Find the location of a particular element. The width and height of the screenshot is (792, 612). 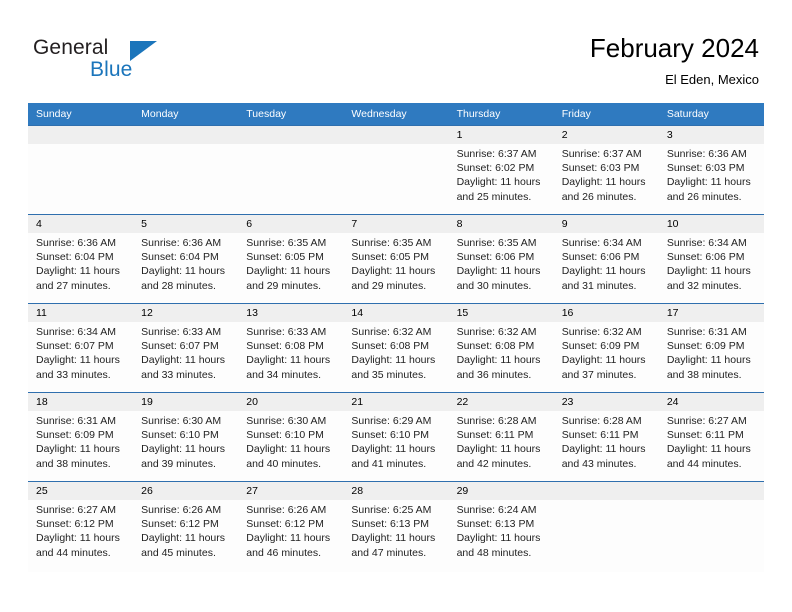

day-number: 22 is located at coordinates (501, 402).